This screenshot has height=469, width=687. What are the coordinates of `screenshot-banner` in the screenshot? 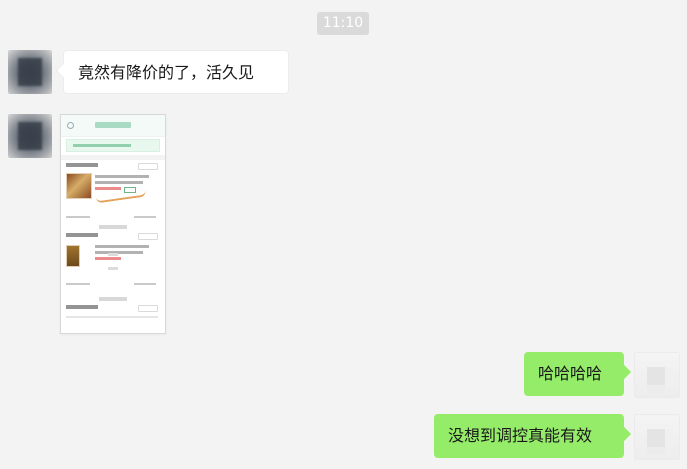 It's located at (113, 145).